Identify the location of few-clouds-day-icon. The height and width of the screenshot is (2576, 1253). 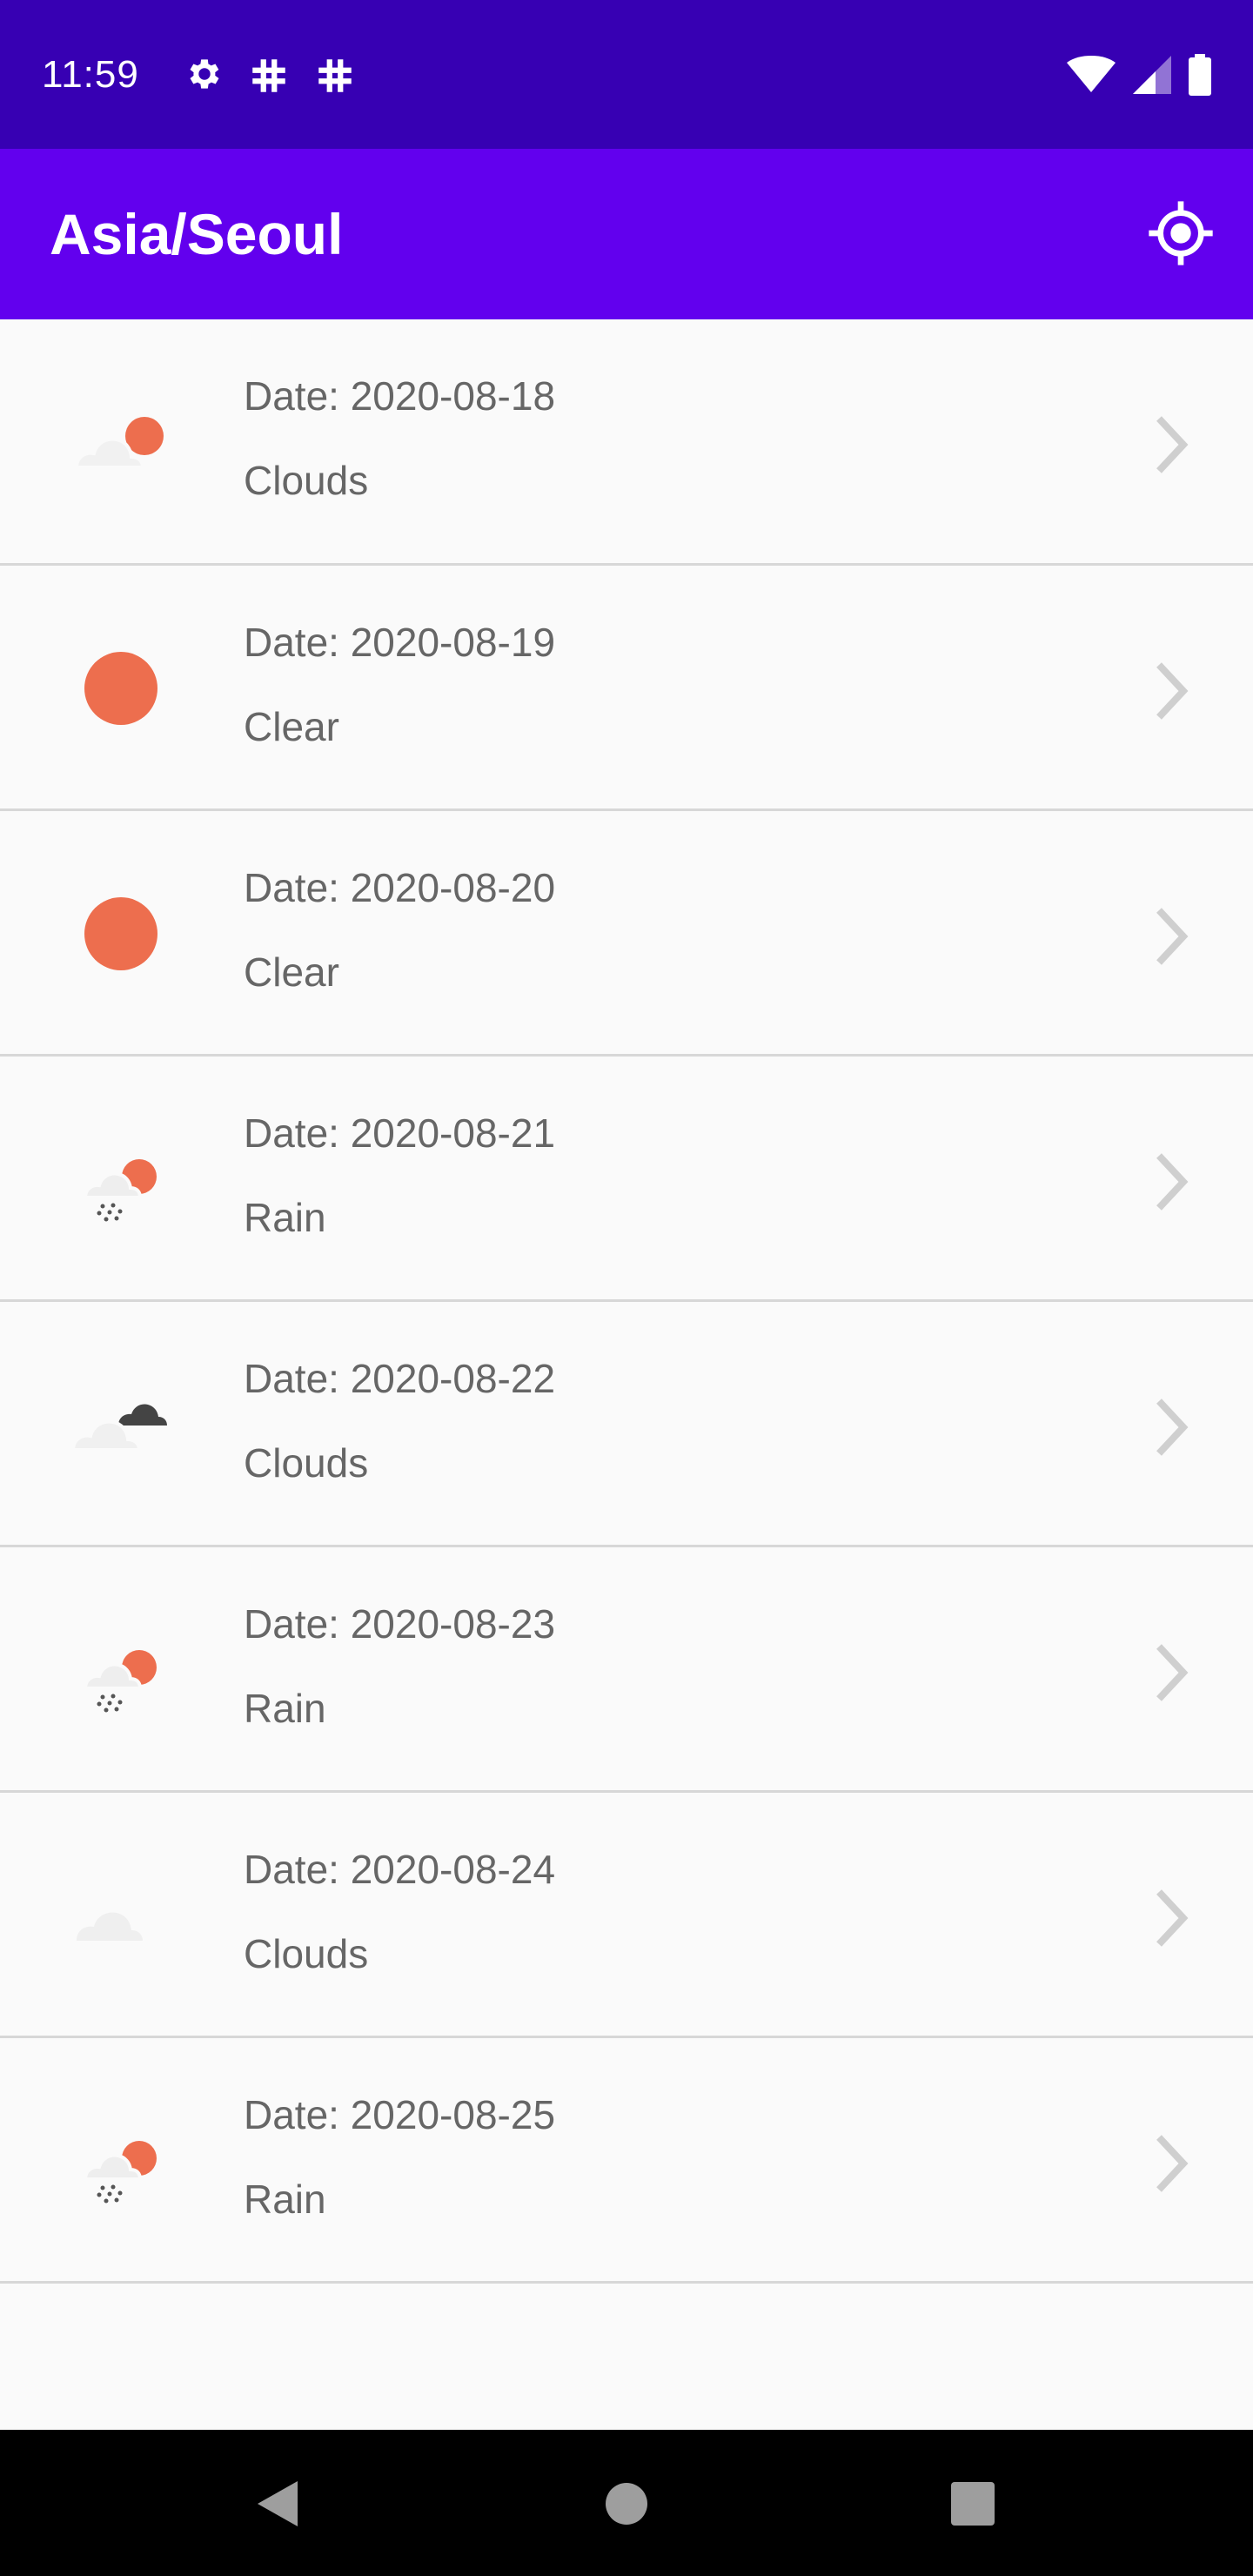
(125, 441).